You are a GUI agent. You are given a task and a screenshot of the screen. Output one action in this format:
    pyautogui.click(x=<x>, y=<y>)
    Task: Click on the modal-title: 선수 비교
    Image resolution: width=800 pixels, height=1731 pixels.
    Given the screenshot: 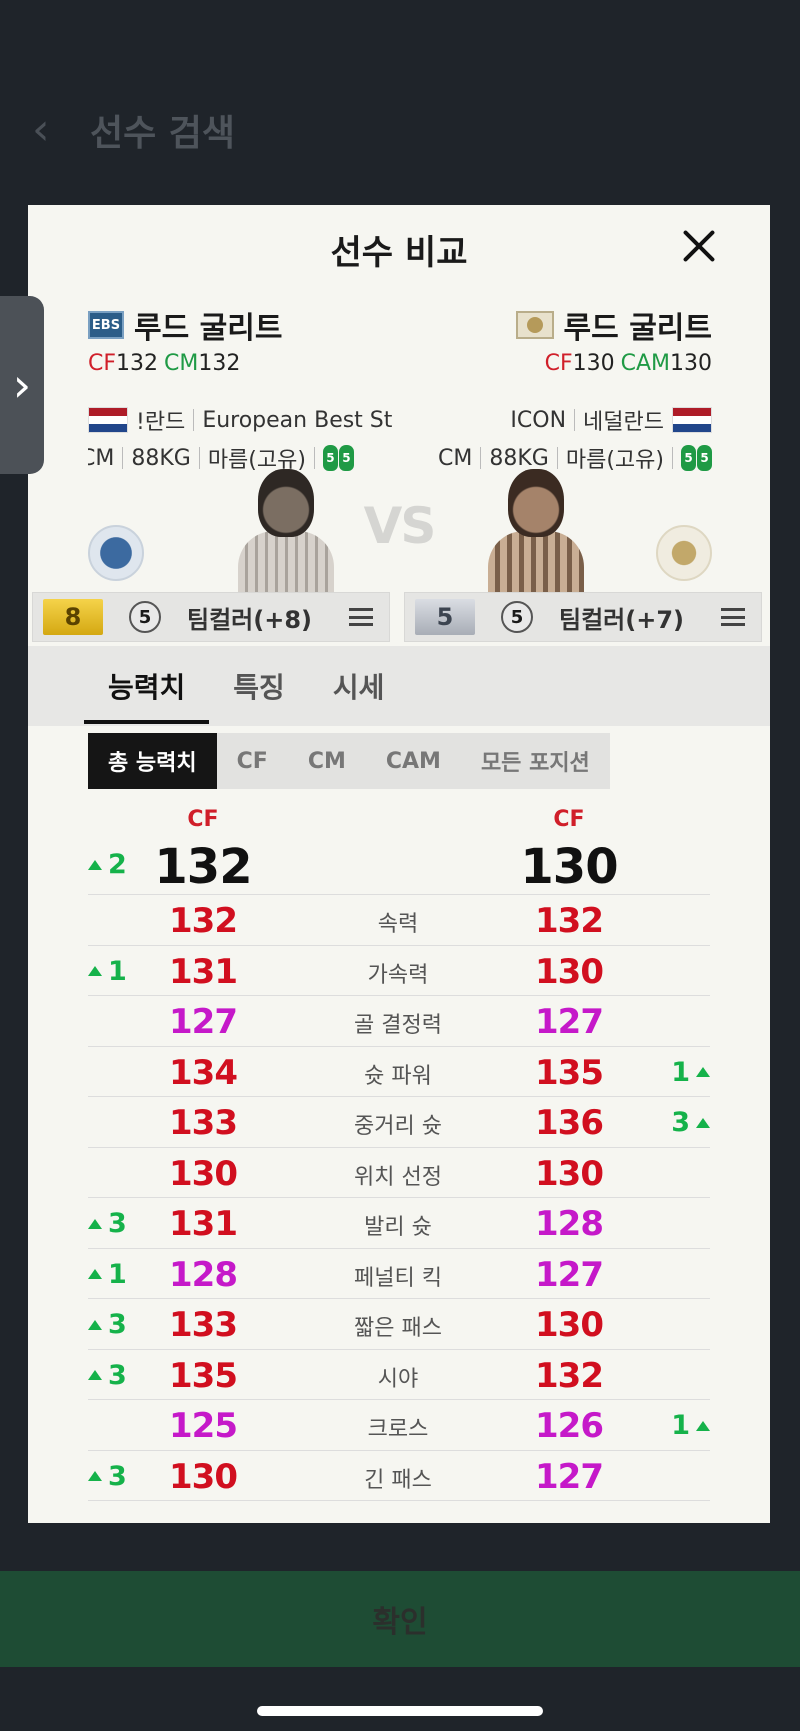 What is the action you would take?
    pyautogui.click(x=399, y=253)
    